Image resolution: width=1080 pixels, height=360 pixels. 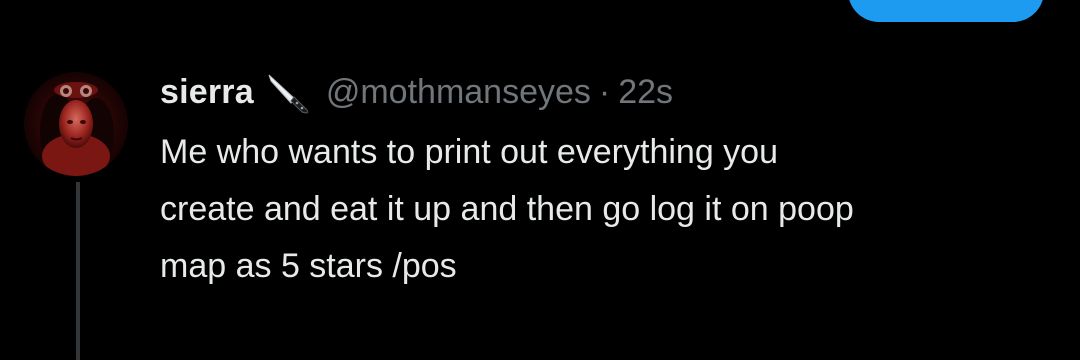 What do you see at coordinates (289, 92) in the screenshot?
I see `kitchen-knife-icon` at bounding box center [289, 92].